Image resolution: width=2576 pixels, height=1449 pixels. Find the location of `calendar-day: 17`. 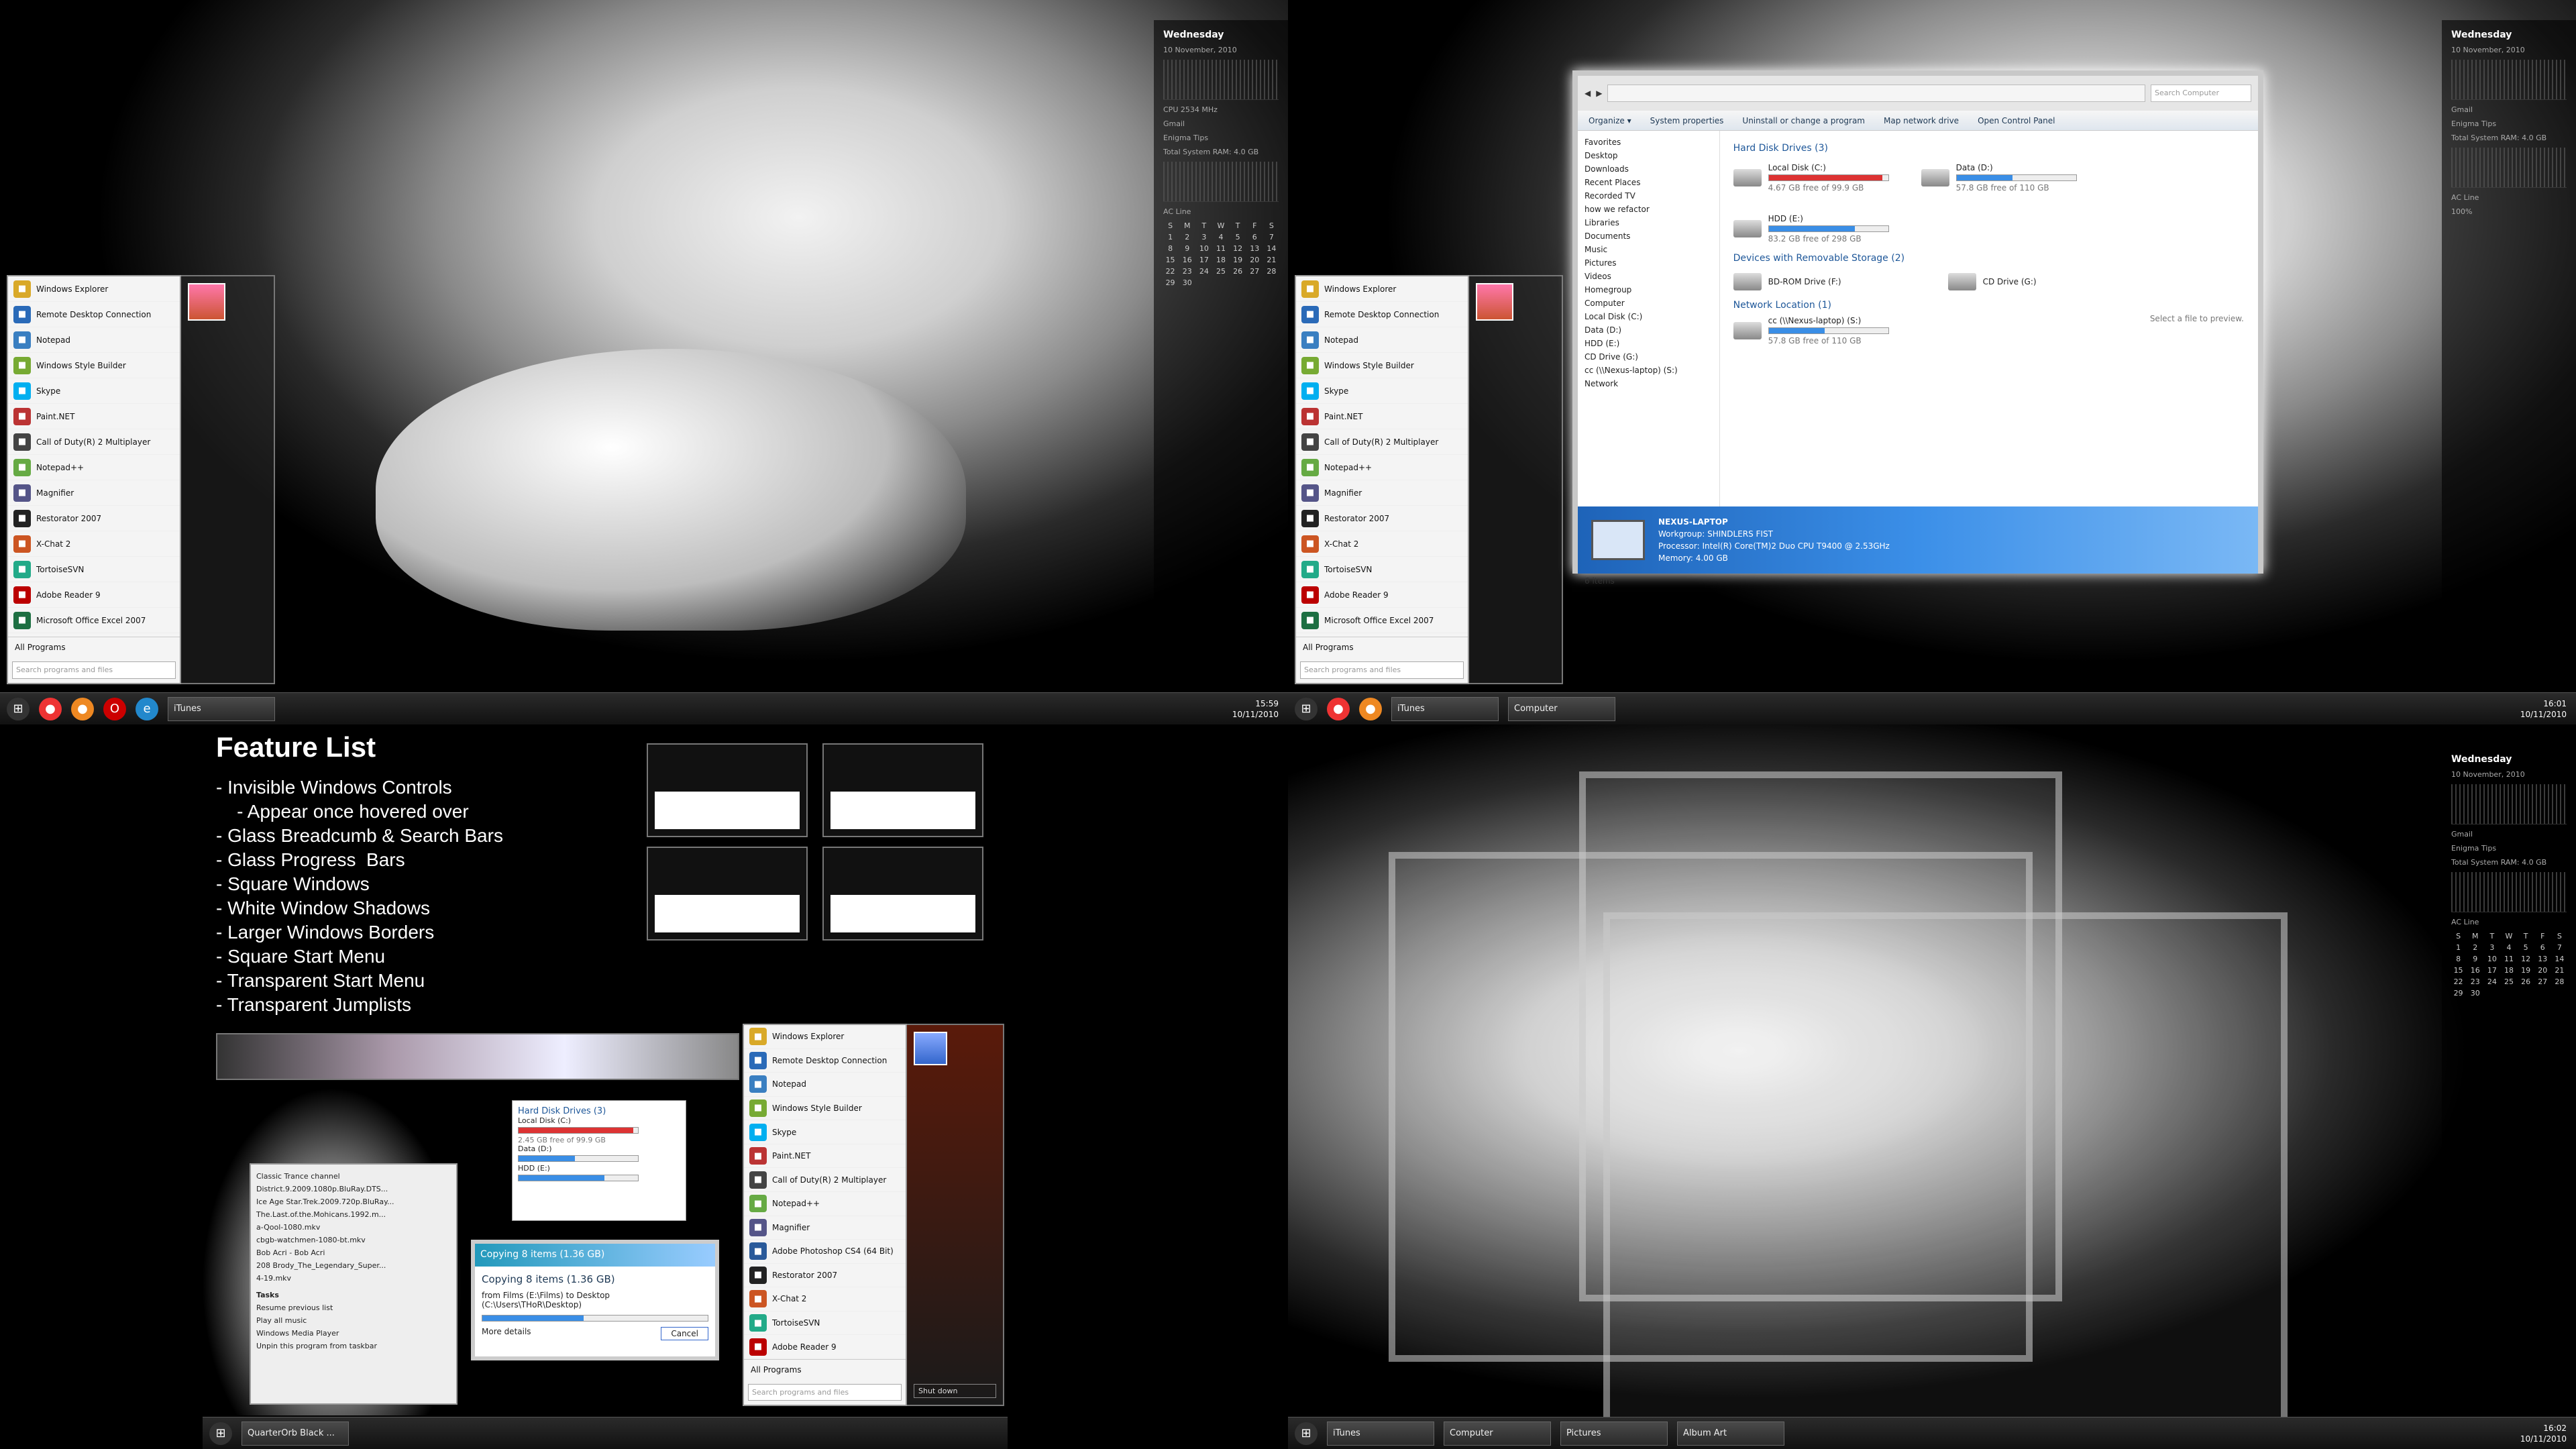

calendar-day: 17 is located at coordinates (2492, 970).